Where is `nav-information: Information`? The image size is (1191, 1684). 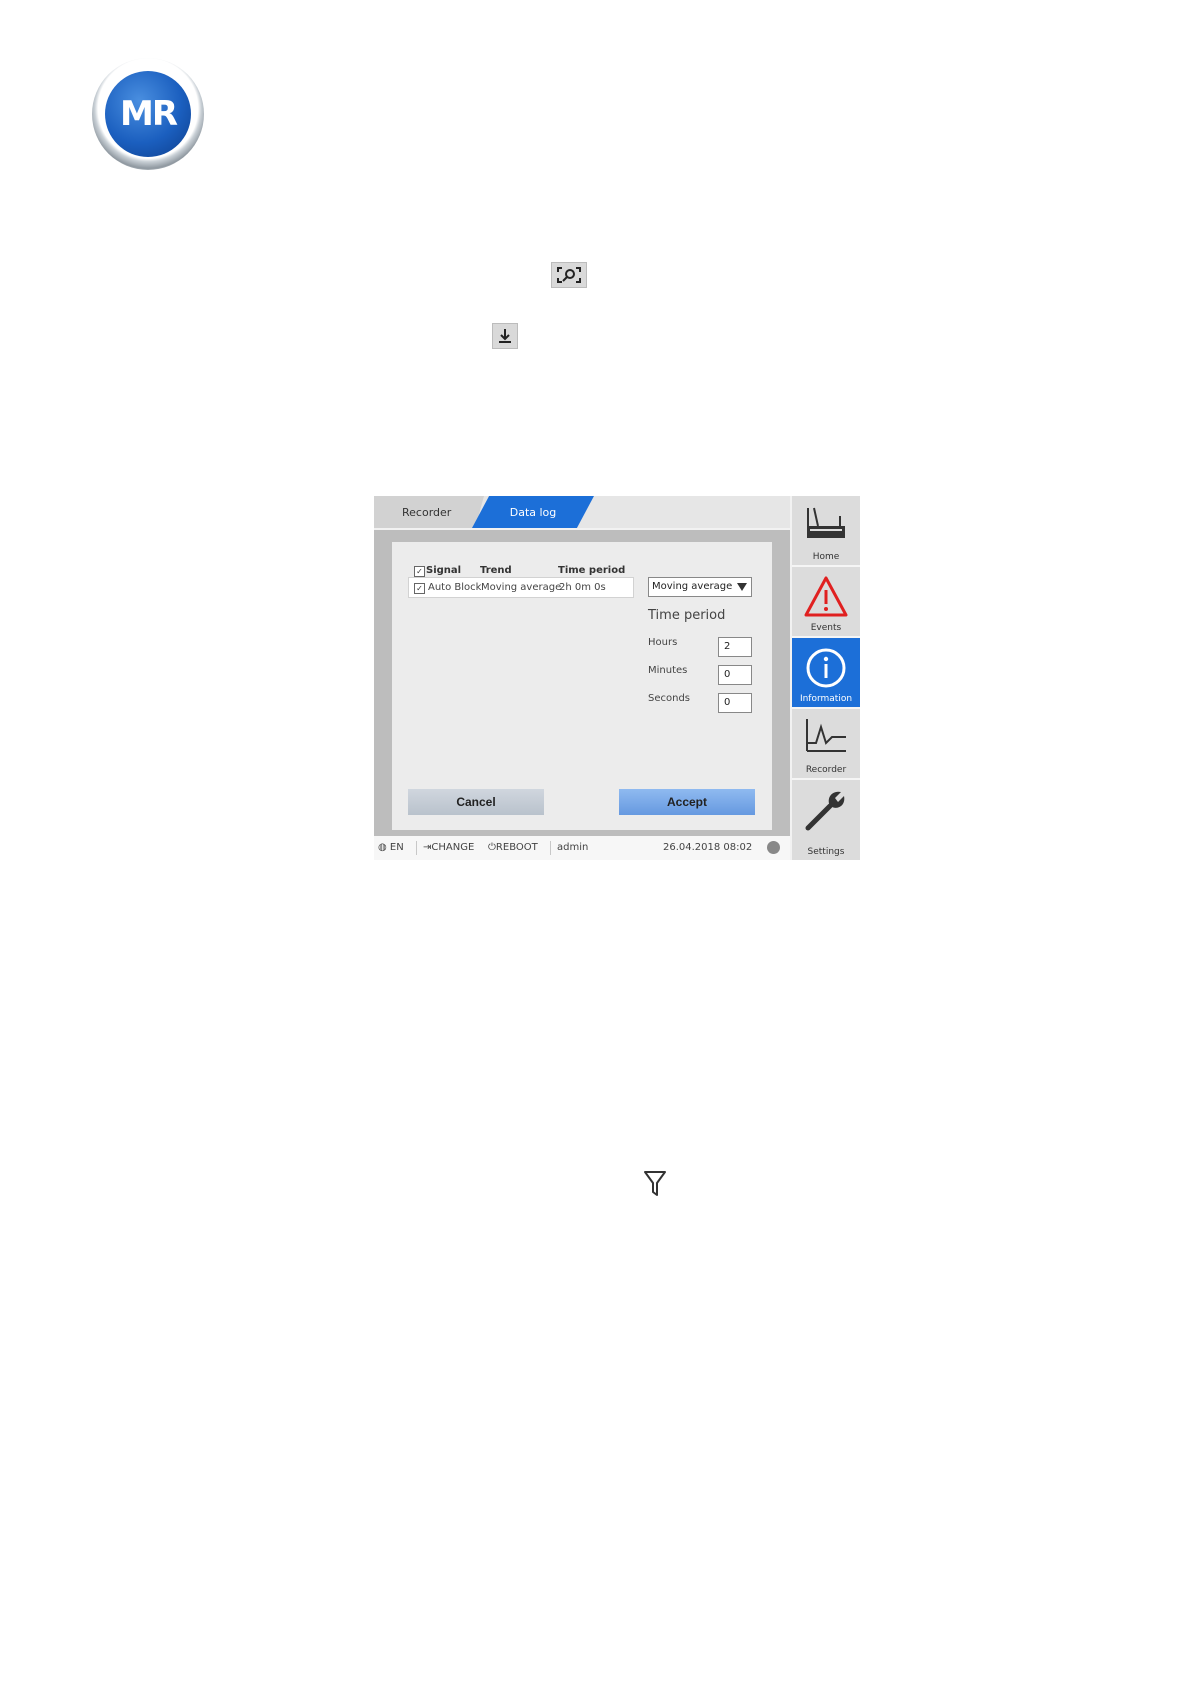
nav-information: Information is located at coordinates (826, 673).